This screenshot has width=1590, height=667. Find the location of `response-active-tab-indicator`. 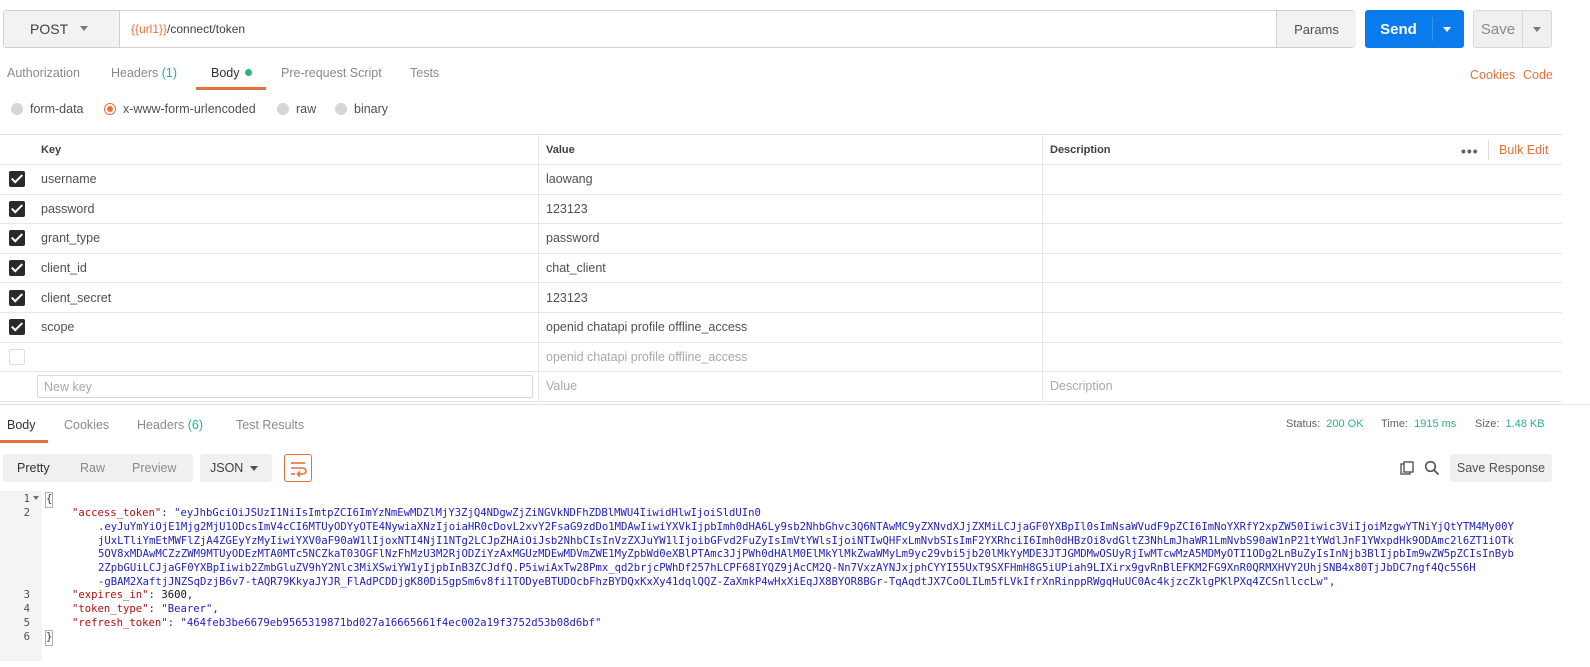

response-active-tab-indicator is located at coordinates (24, 441).